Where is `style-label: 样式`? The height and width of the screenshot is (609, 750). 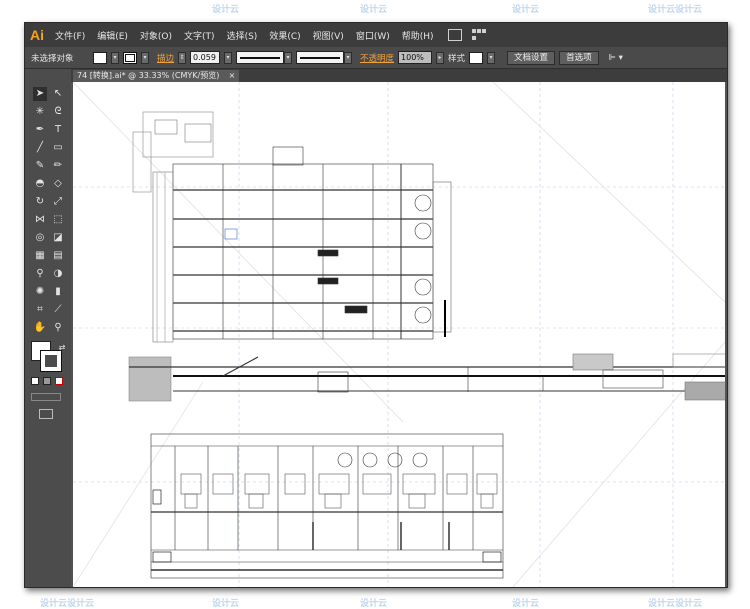
style-label: 样式 is located at coordinates (457, 58).